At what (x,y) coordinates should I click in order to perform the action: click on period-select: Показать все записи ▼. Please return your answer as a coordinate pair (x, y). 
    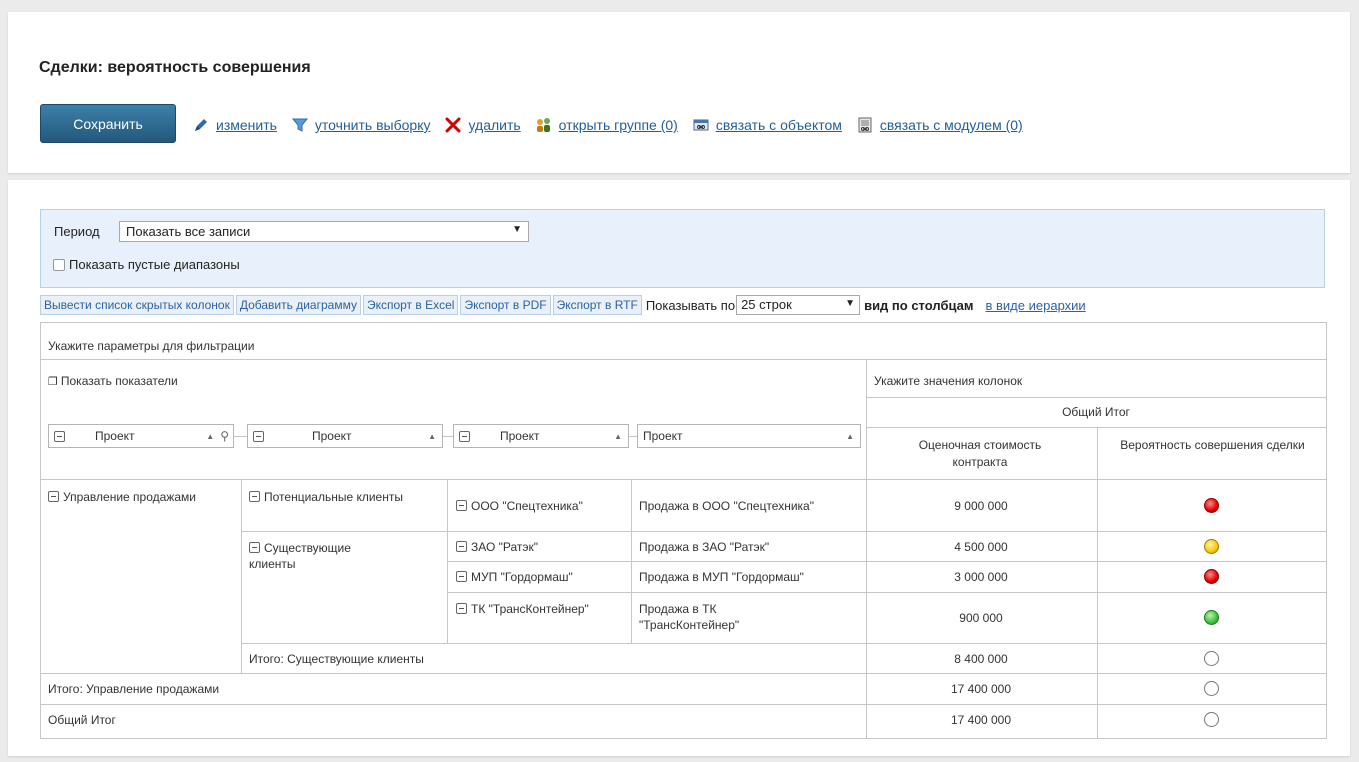
    Looking at the image, I should click on (324, 231).